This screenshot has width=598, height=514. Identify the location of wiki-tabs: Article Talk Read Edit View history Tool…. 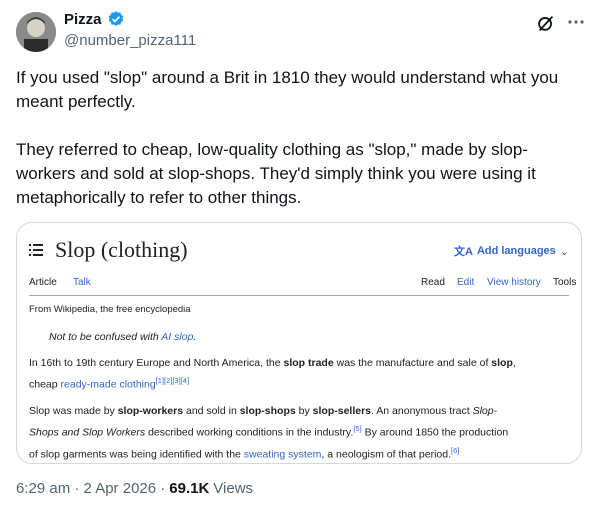
(302, 285).